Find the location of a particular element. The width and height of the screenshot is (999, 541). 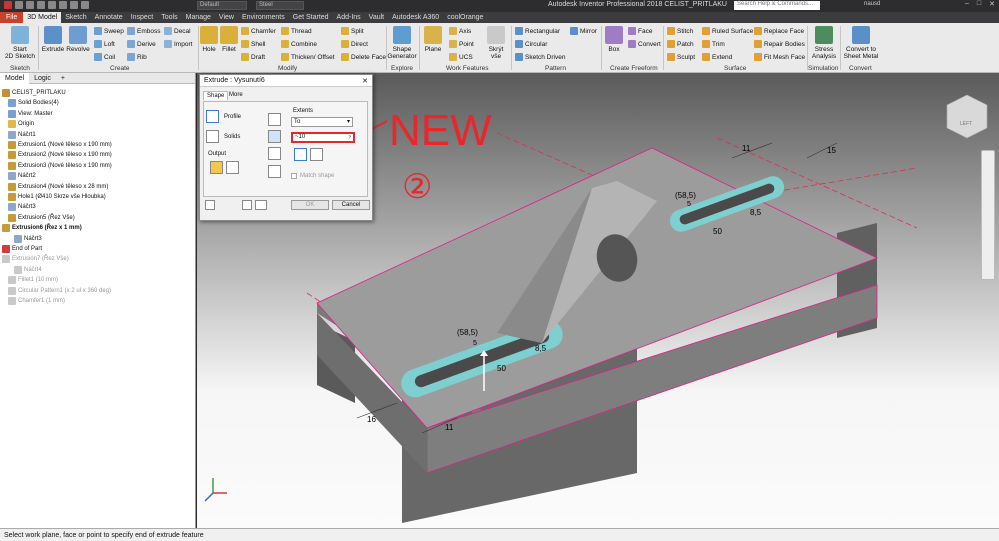

tab-inspect: Inspect is located at coordinates (142, 17).